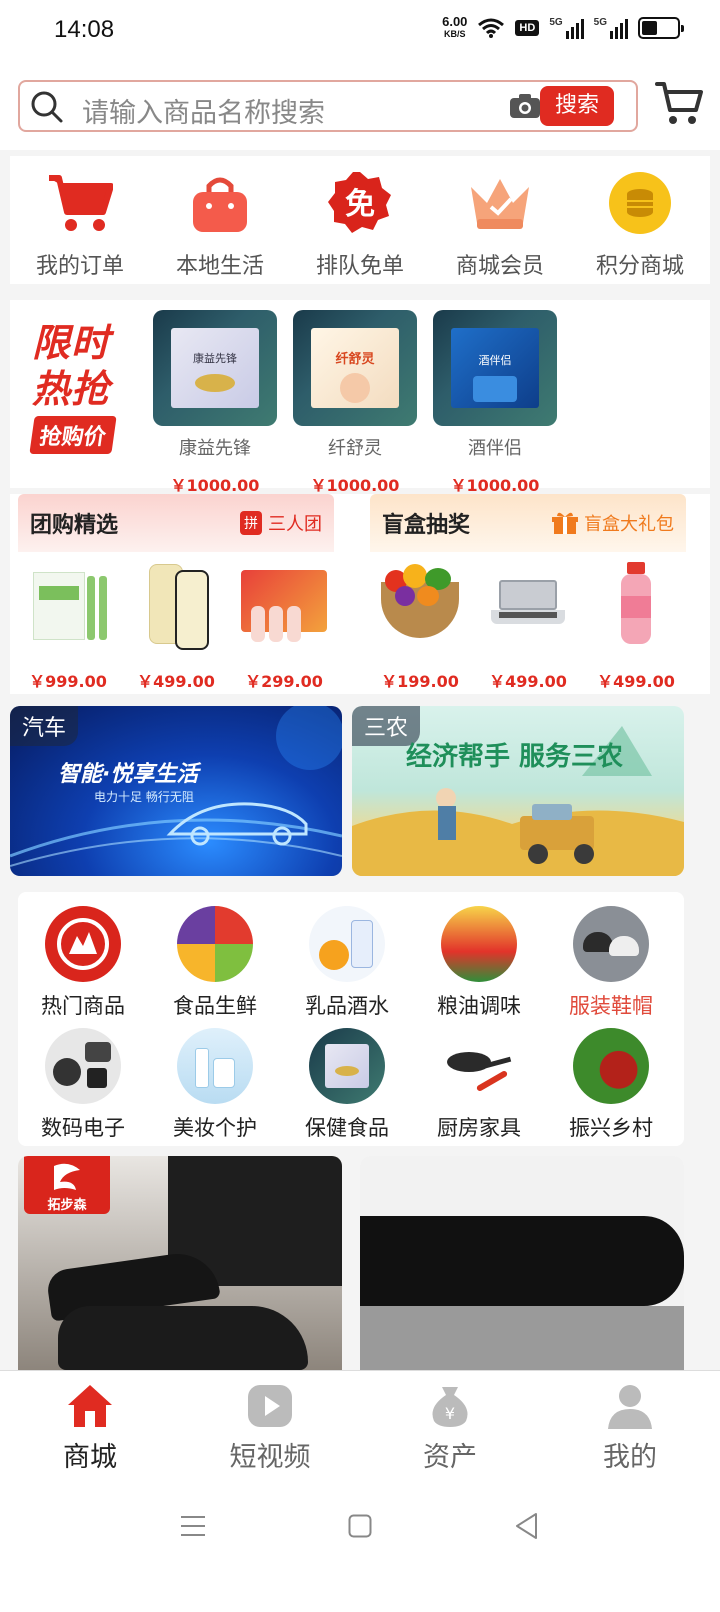 The height and width of the screenshot is (1612, 720). I want to click on group-buy-title: 团购精选, so click(74, 525).